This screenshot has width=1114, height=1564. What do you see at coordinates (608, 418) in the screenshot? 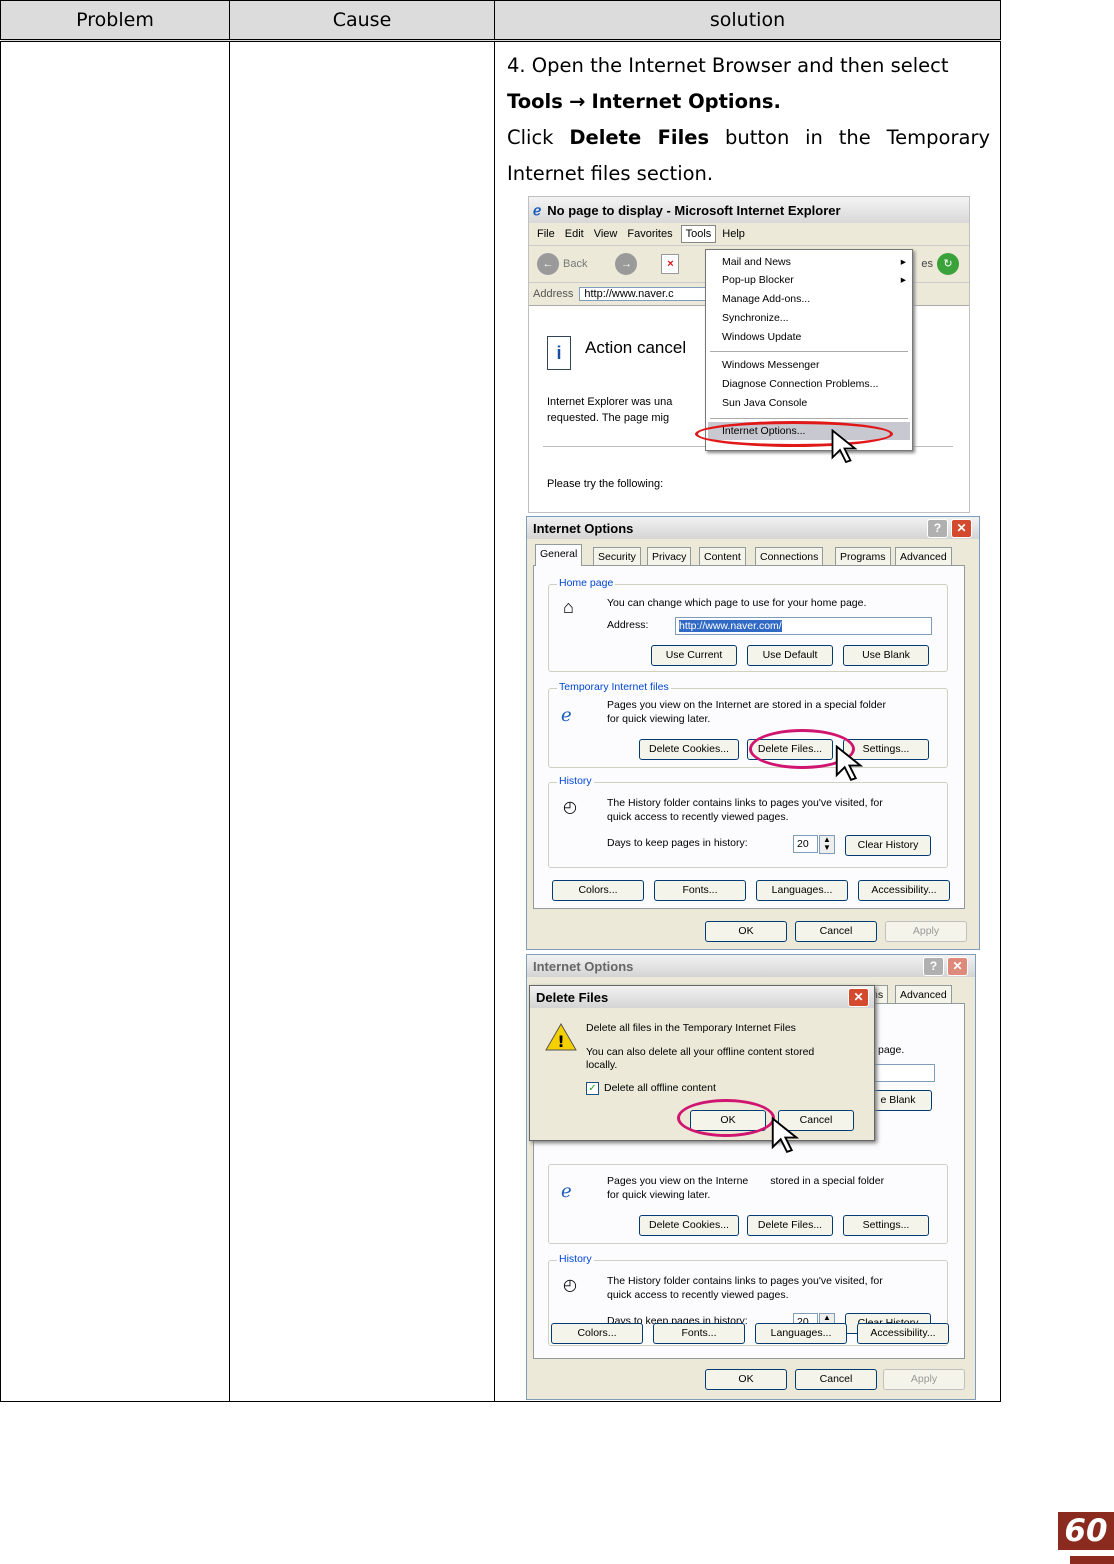
I see `page-text-2: requested. The page mig` at bounding box center [608, 418].